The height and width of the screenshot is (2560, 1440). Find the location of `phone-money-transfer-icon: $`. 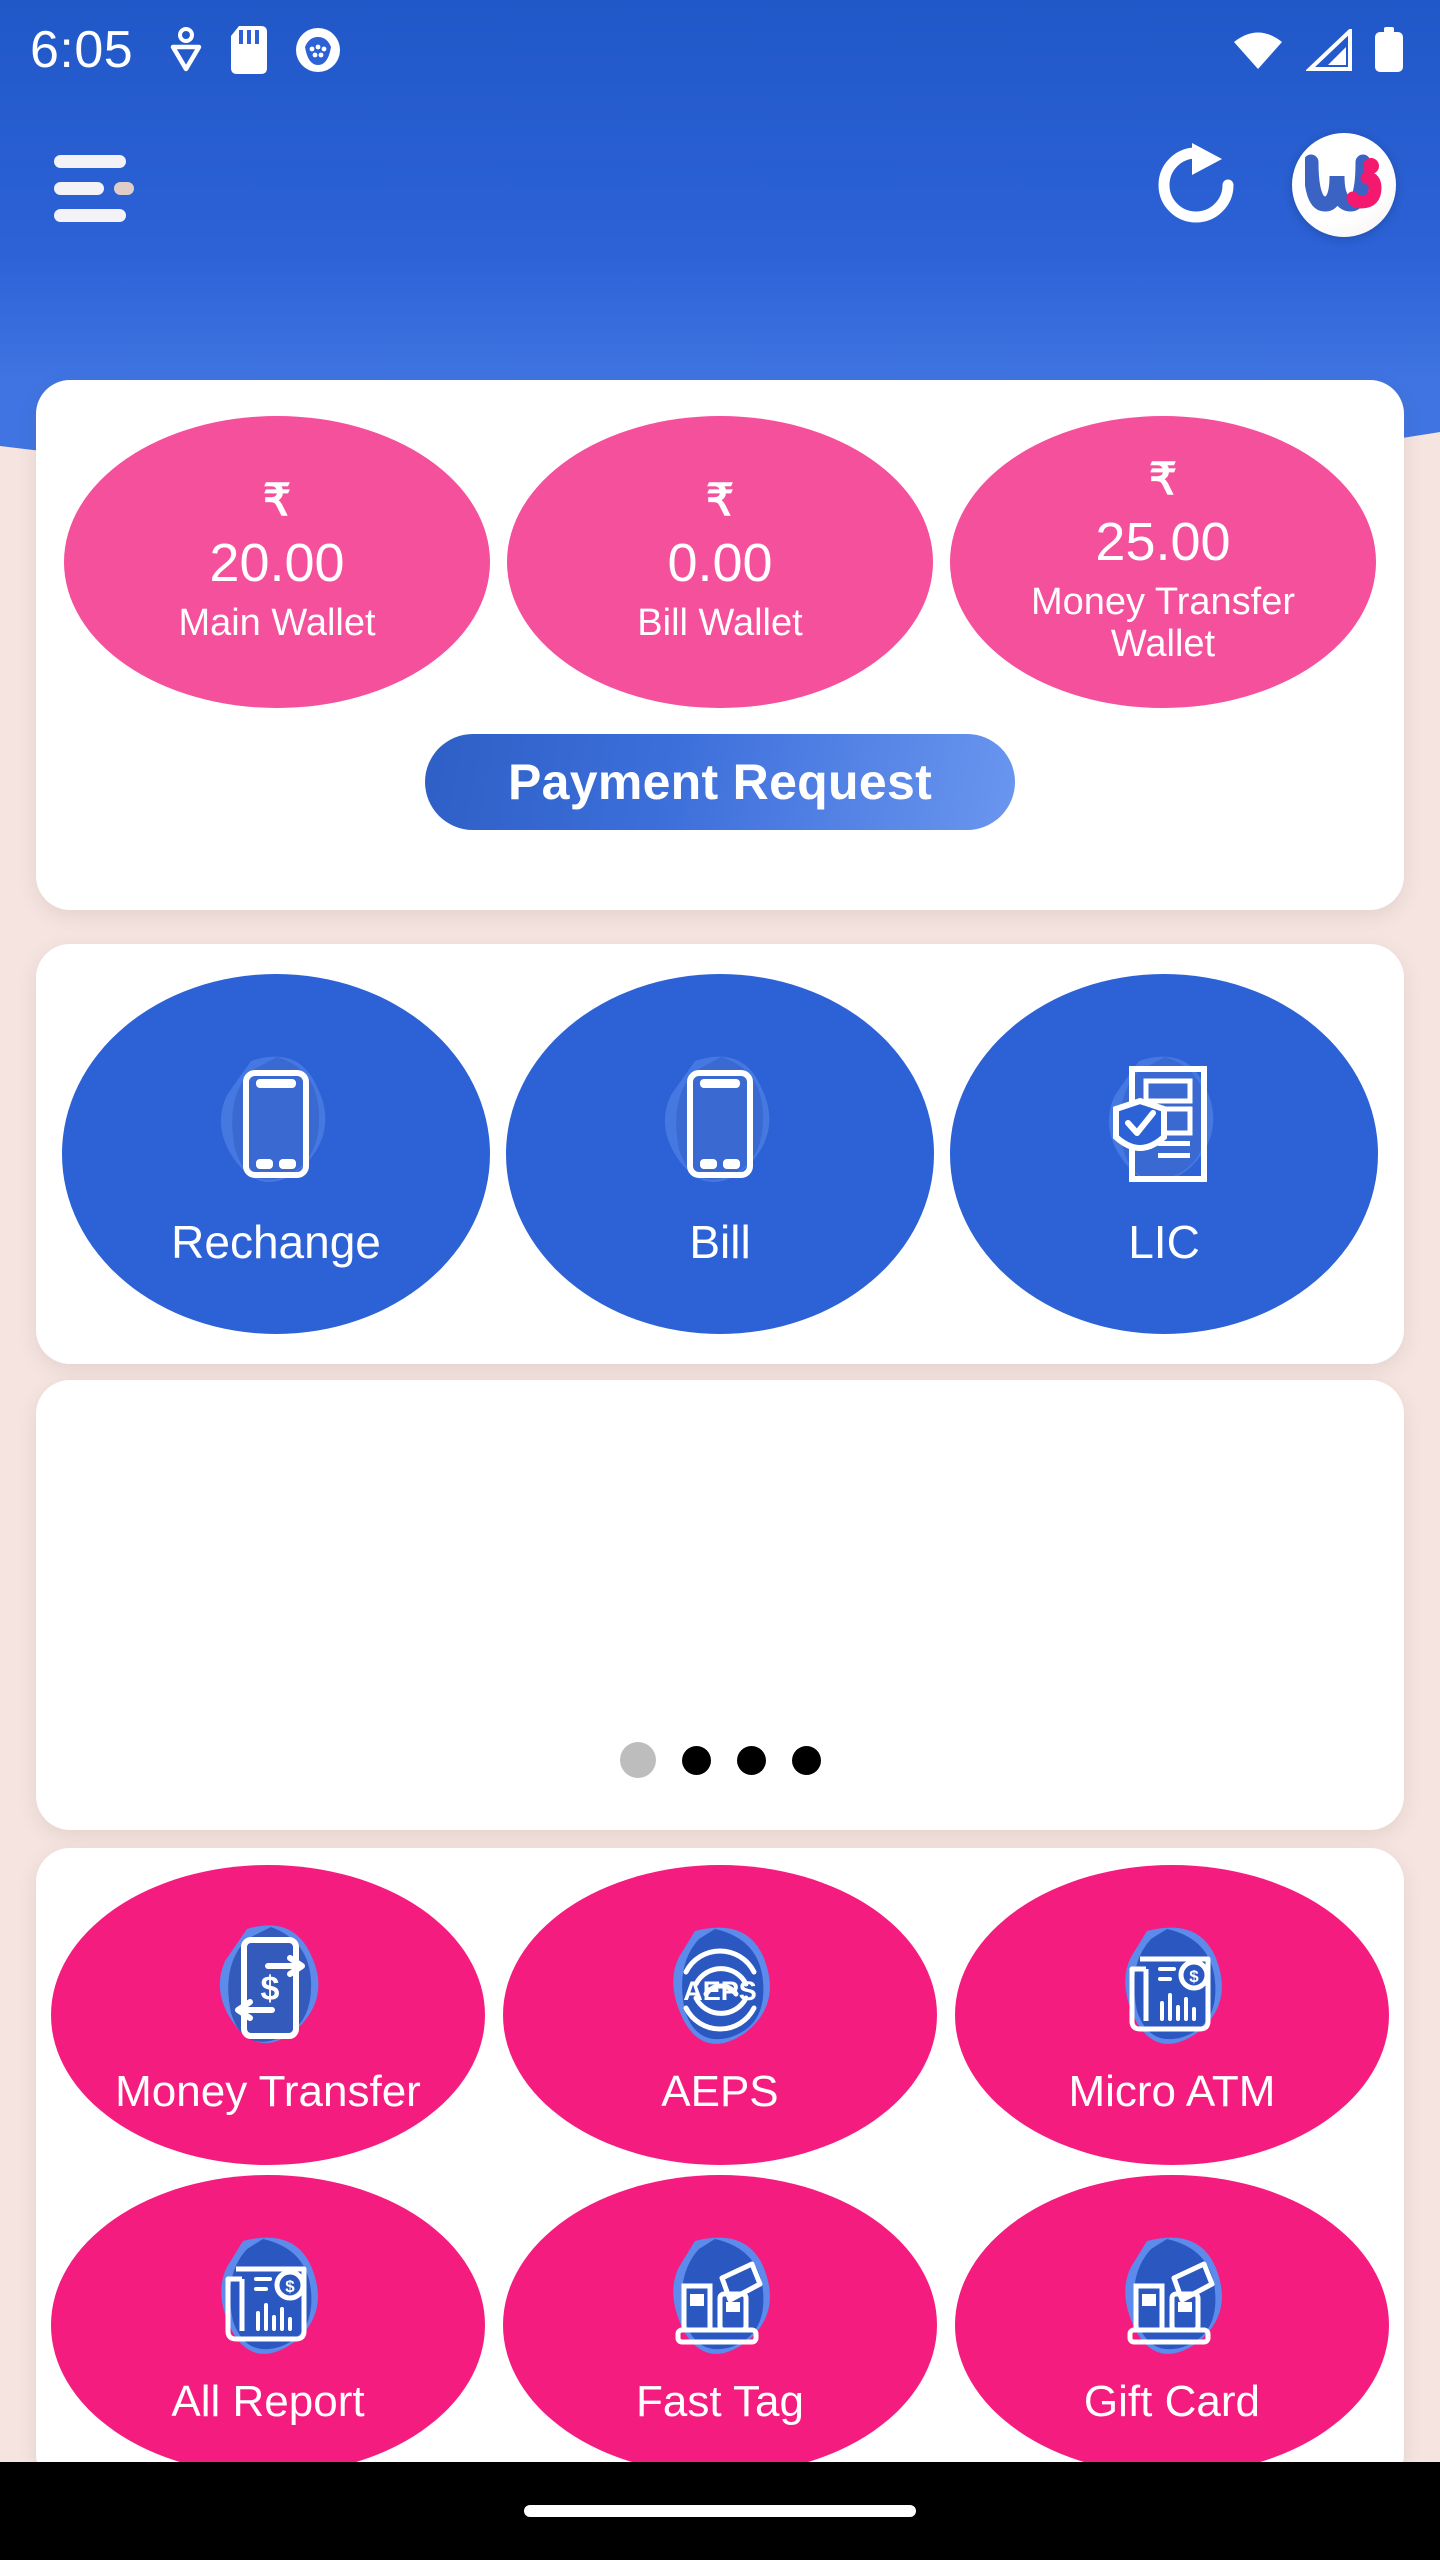

phone-money-transfer-icon: $ is located at coordinates (268, 1988).